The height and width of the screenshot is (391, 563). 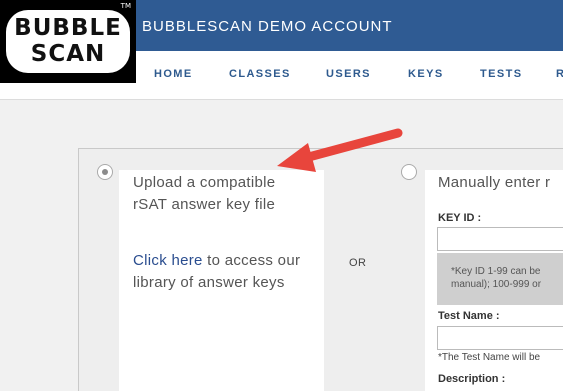 I want to click on nav-item-keys: KEYS, so click(x=426, y=74).